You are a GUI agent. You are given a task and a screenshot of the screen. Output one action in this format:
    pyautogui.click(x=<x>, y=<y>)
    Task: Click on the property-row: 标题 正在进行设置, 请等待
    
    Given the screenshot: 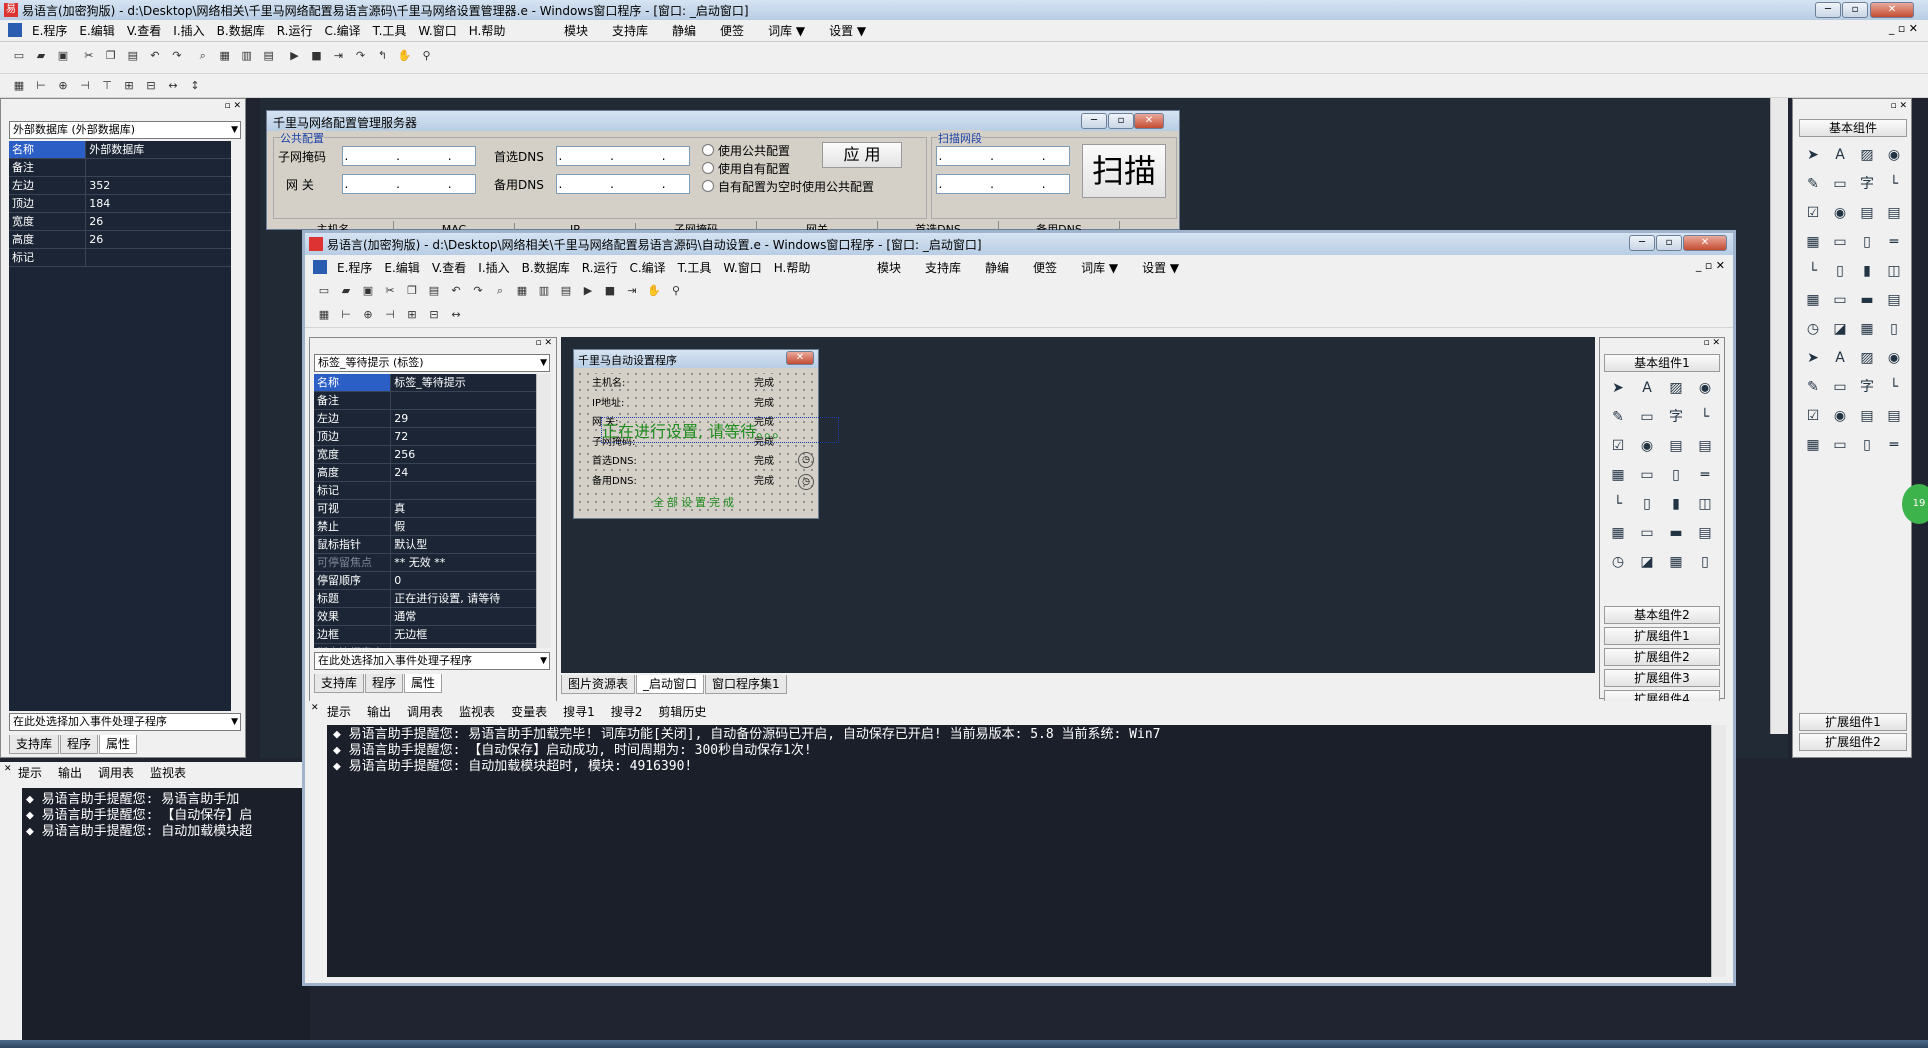 What is the action you would take?
    pyautogui.click(x=425, y=599)
    